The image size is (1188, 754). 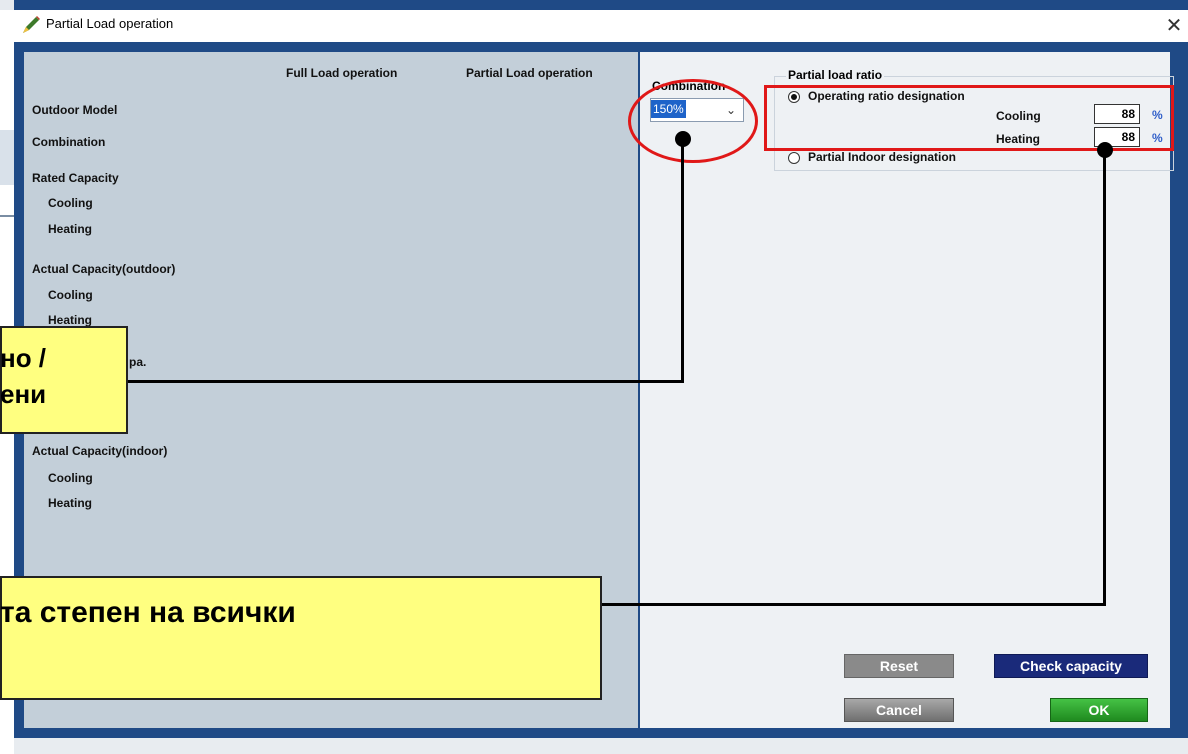 What do you see at coordinates (1099, 710) in the screenshot?
I see `ok-button: OK` at bounding box center [1099, 710].